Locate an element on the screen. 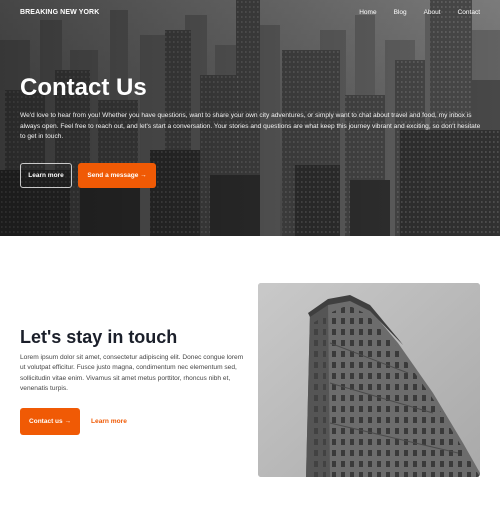 This screenshot has height=511, width=500. nav-link-about: About is located at coordinates (432, 12).